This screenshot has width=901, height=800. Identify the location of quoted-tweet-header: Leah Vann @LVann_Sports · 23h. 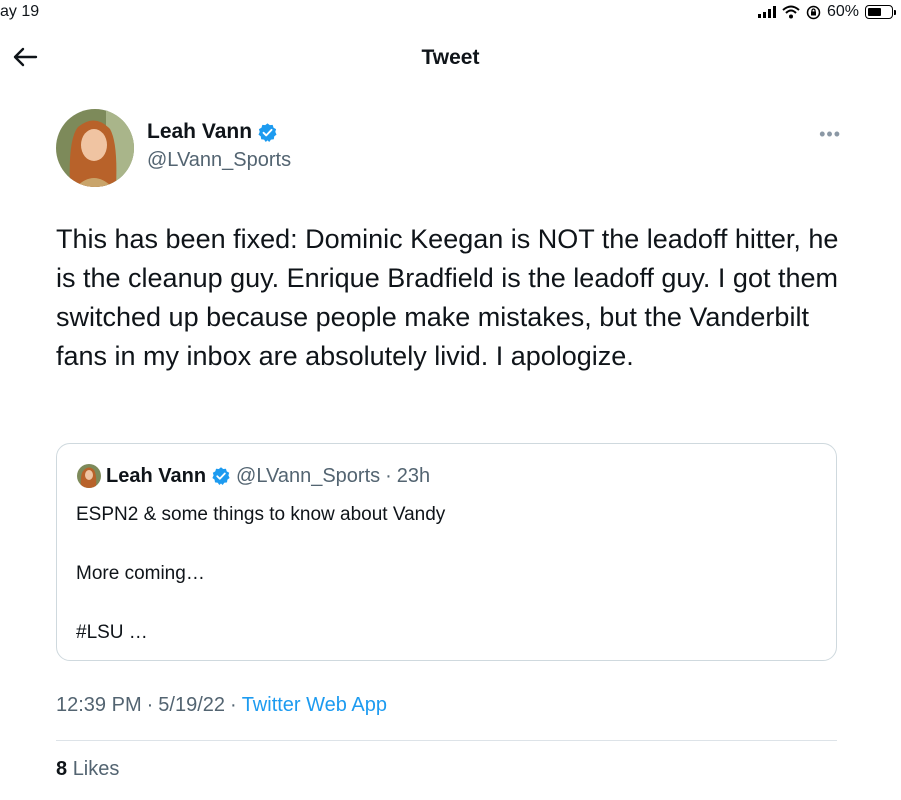
(253, 476).